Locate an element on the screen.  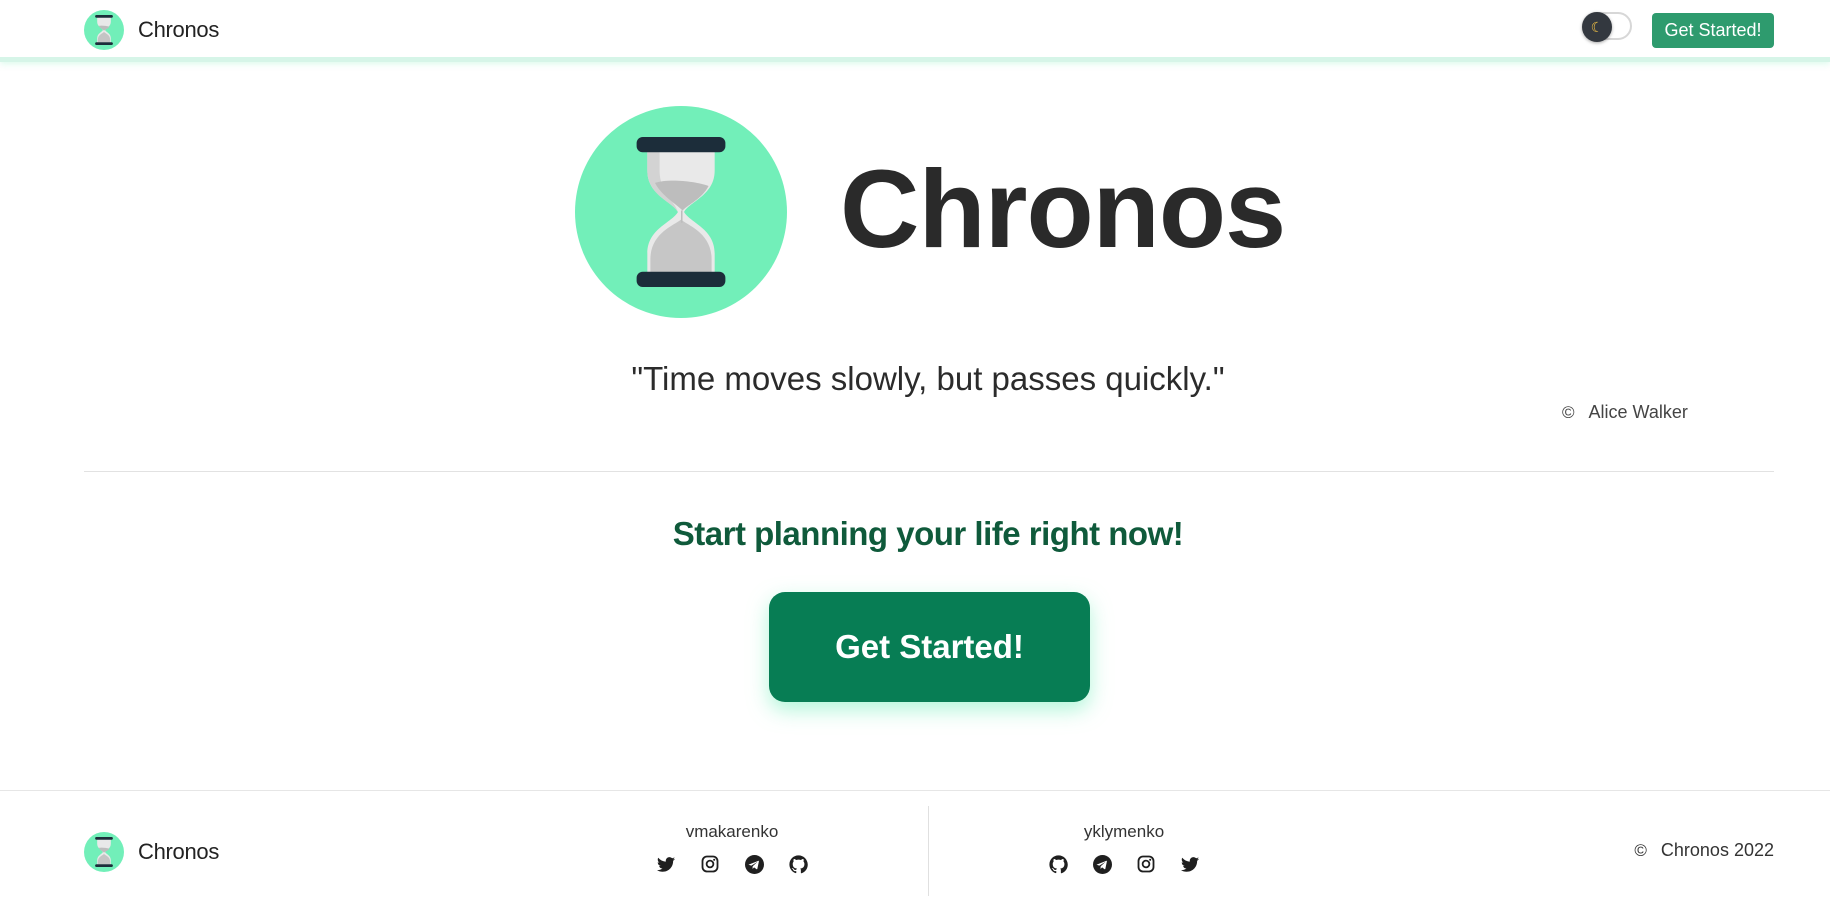
hourglass-logo-icon is located at coordinates (104, 30).